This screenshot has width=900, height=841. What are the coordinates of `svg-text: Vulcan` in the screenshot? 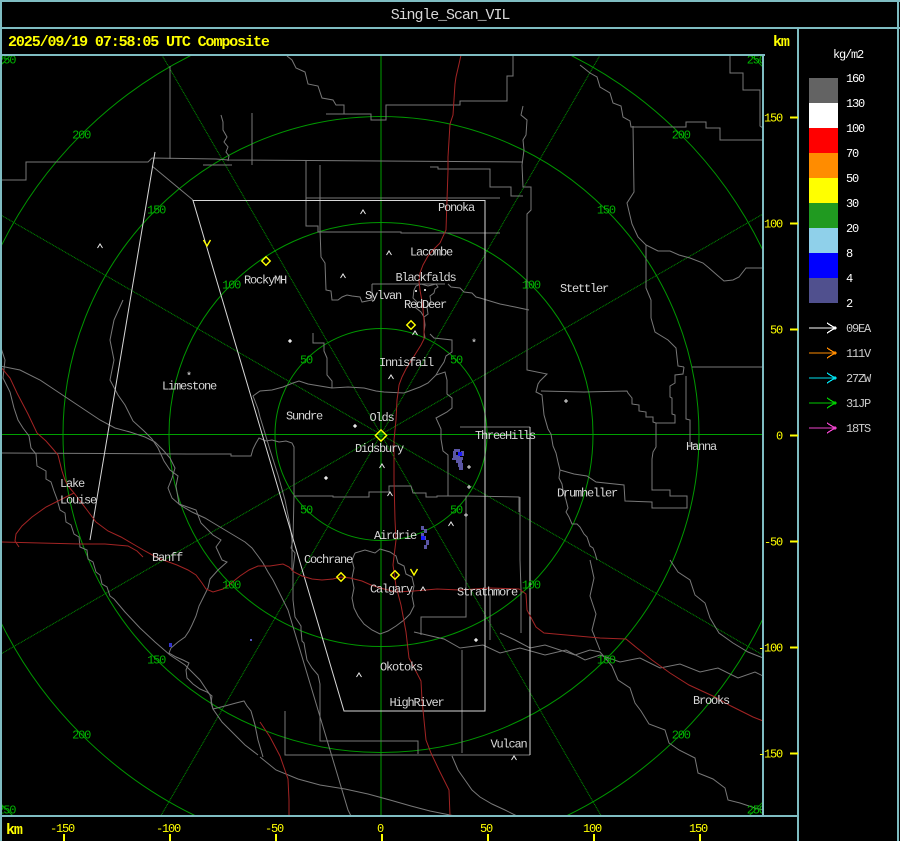 It's located at (509, 745).